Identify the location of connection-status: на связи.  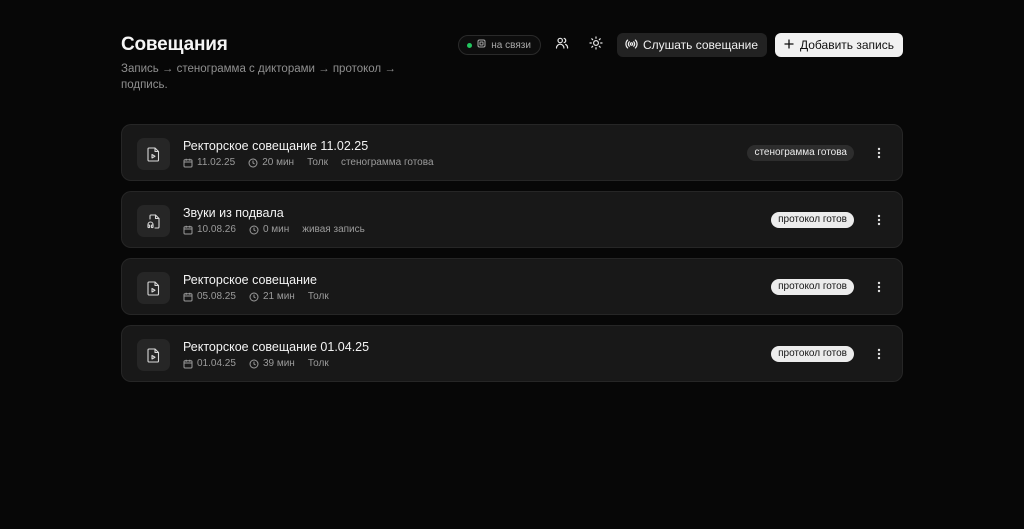
(499, 45).